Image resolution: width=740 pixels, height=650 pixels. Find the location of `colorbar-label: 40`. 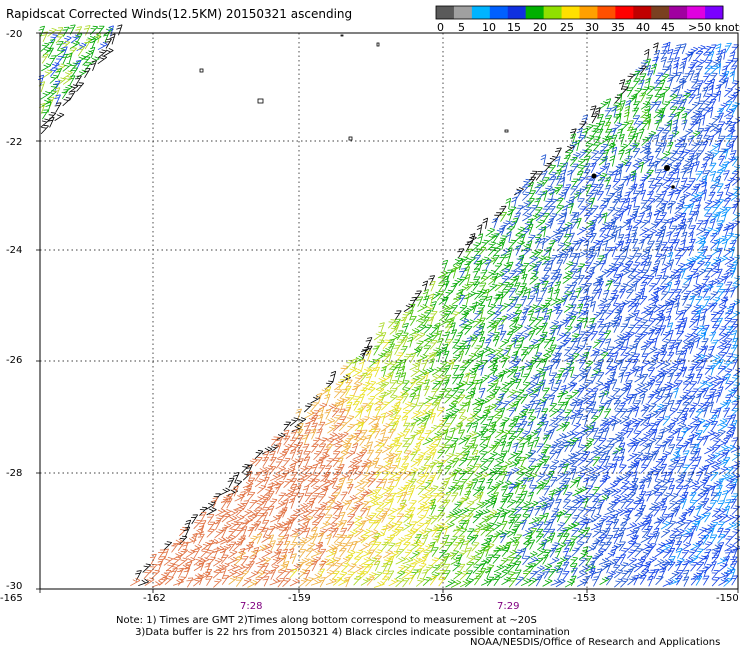

colorbar-label: 40 is located at coordinates (643, 27).